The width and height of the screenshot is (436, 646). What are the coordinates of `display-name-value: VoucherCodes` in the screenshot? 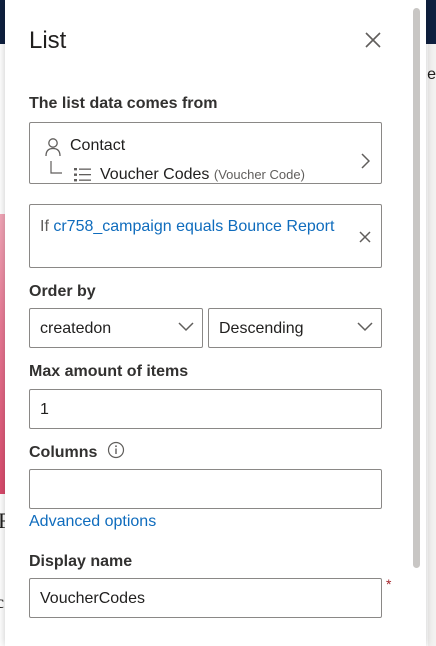 It's located at (92, 598).